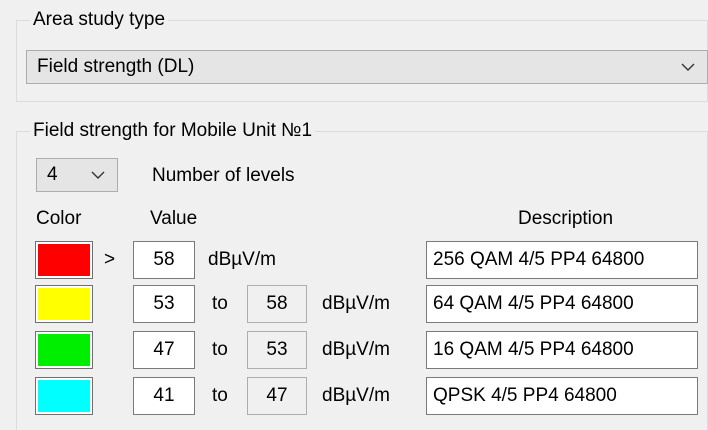 The width and height of the screenshot is (708, 430). What do you see at coordinates (566, 218) in the screenshot?
I see `description-column-header: Description` at bounding box center [566, 218].